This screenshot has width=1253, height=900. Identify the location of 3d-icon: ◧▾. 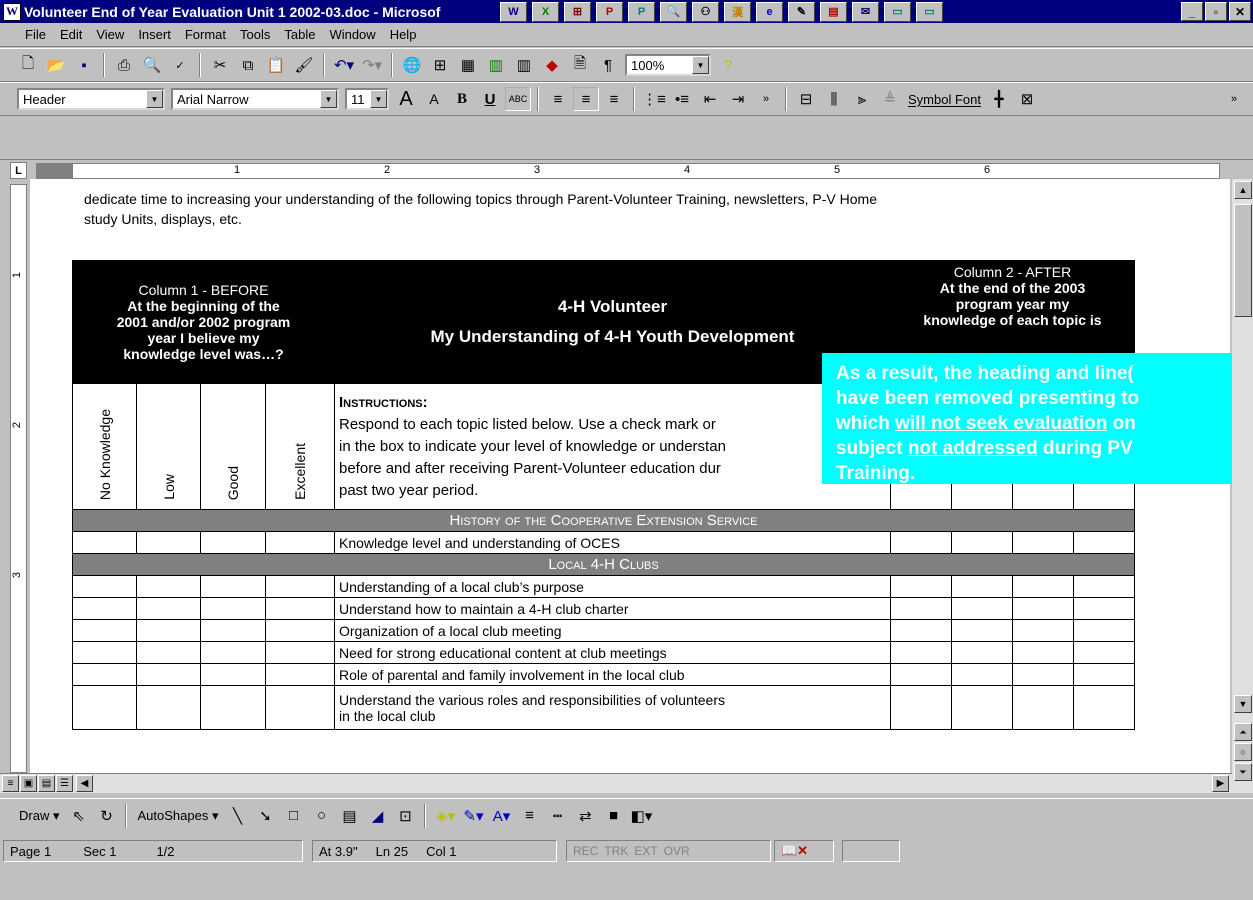
(641, 816).